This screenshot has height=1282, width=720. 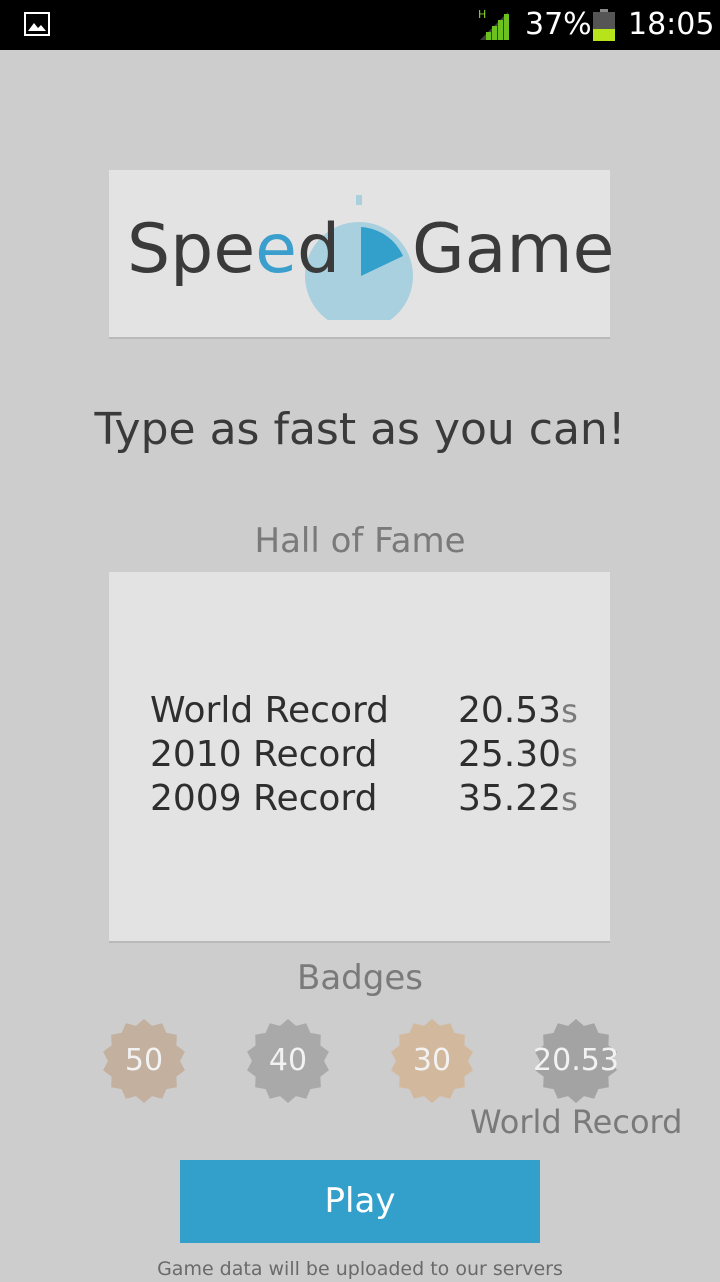 What do you see at coordinates (264, 798) in the screenshot?
I see `record-label: 2009 Record` at bounding box center [264, 798].